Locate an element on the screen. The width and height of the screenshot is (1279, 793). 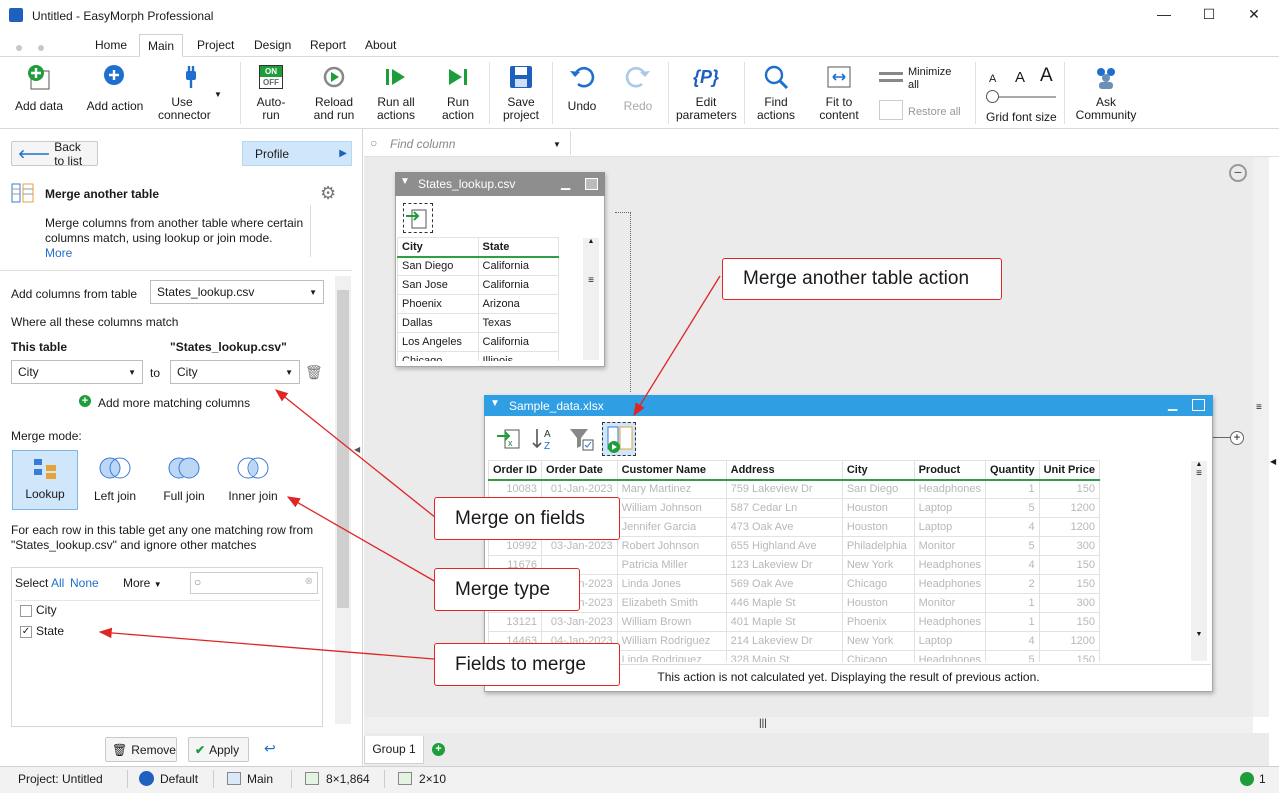
ask-community-button: Ask Community is located at coordinates (1106, 92).